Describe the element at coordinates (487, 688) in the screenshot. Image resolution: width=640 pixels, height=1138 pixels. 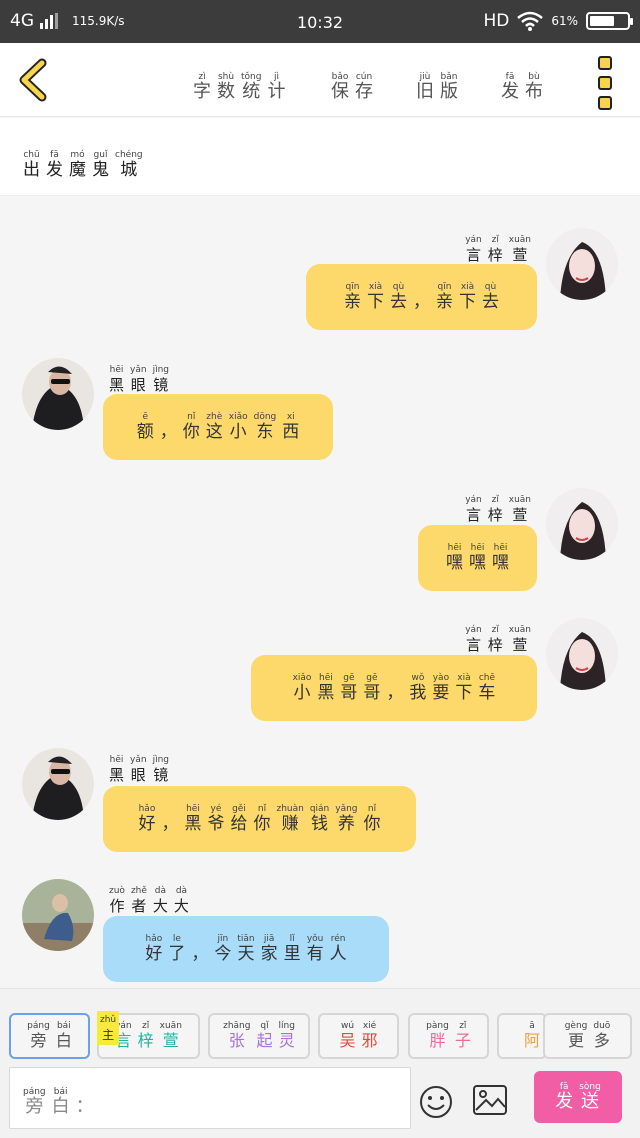
I see `ruby-char: chē 车` at that location.